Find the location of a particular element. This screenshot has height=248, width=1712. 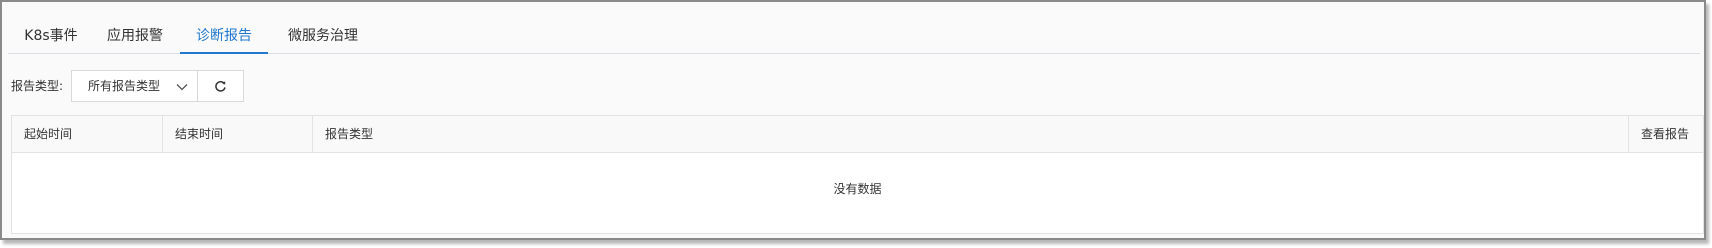

table-header: 起始时间 结束时间 报告类型 查看报告 is located at coordinates (857, 134).